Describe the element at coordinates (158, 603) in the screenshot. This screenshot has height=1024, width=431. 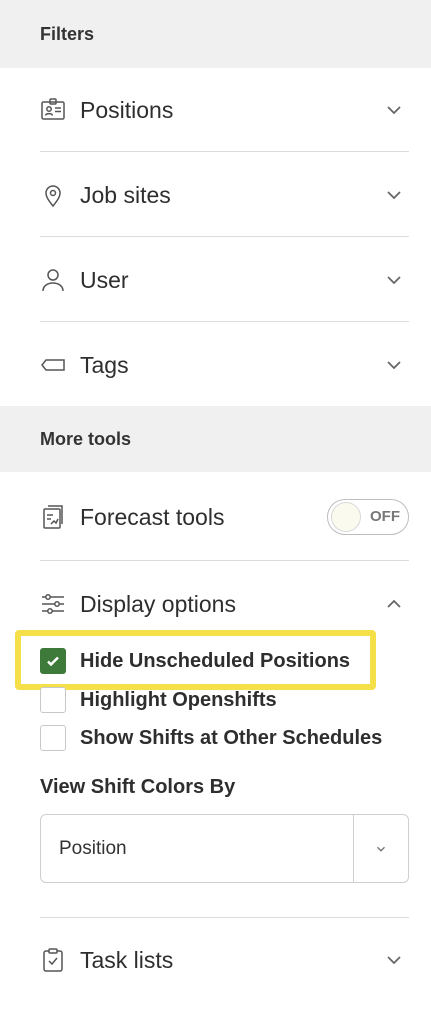
I see `display-options-label: Display options` at that location.